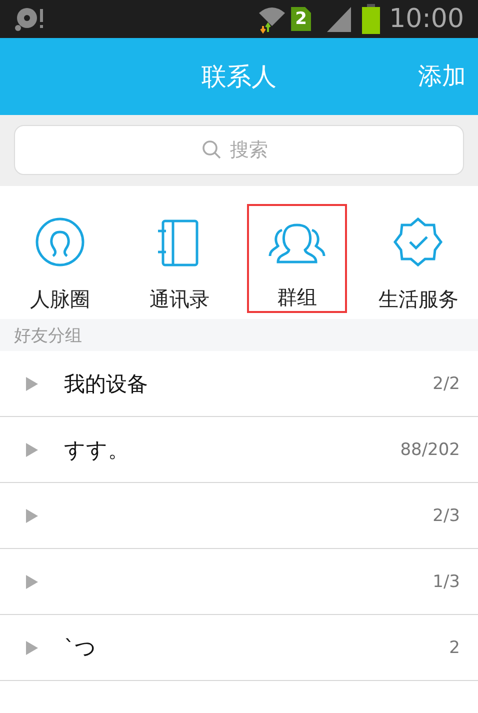  Describe the element at coordinates (301, 19) in the screenshot. I see `sim-badge: 2` at that location.